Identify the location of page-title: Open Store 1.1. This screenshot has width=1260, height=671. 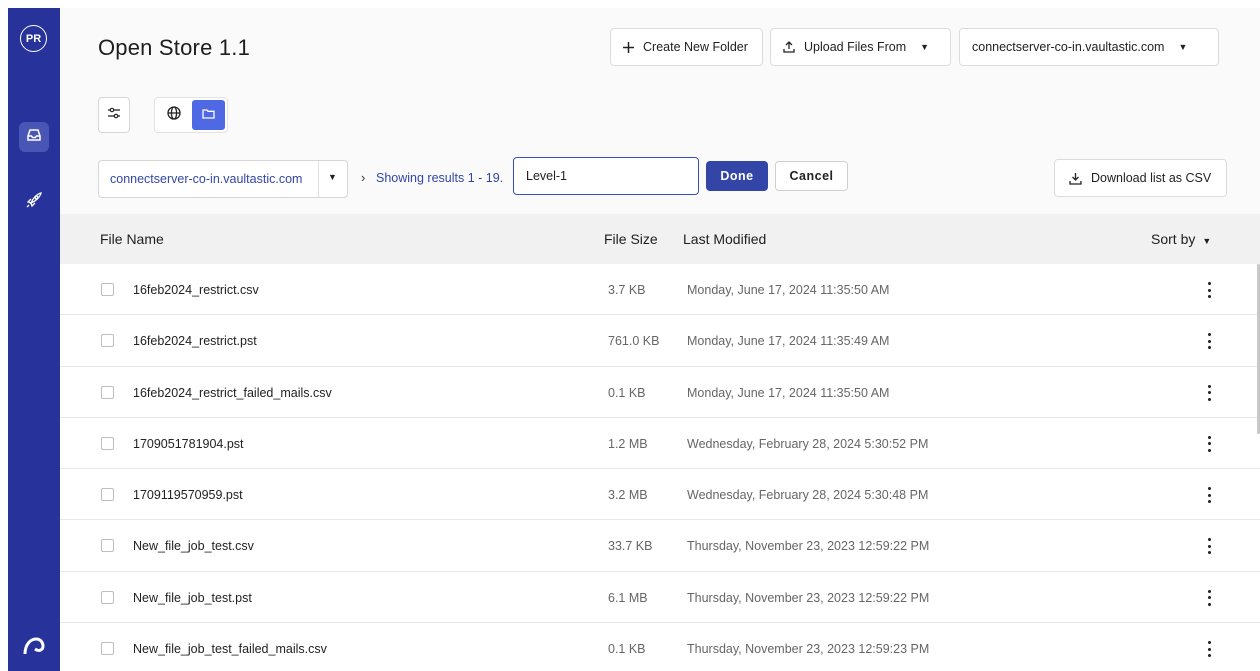
(174, 47).